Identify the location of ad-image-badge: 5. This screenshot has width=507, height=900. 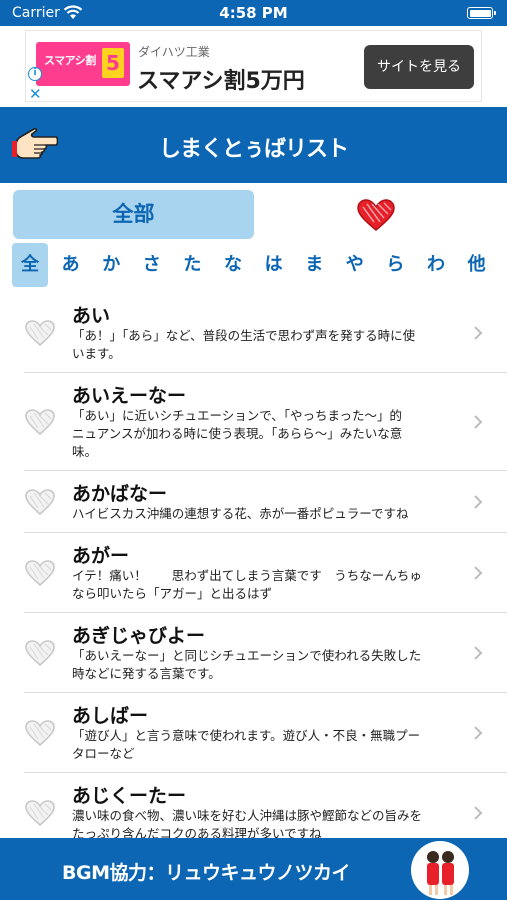
(113, 63).